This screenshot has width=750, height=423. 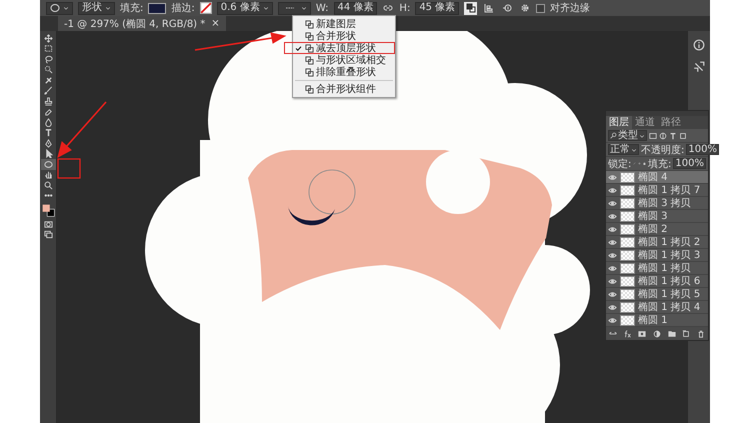 I want to click on layer-row: 椭圆 1 拷贝 7, so click(x=657, y=190).